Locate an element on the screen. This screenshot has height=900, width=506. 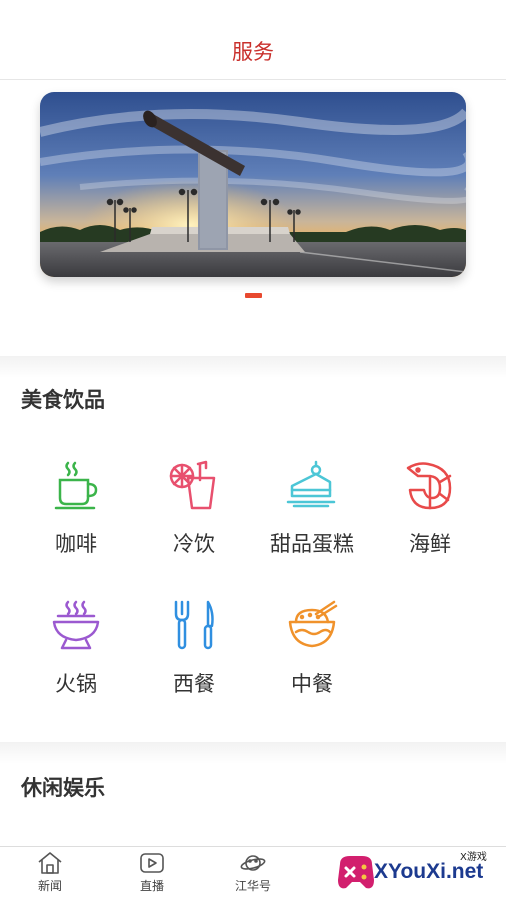
tab-label: 江华号 is located at coordinates (252, 886).